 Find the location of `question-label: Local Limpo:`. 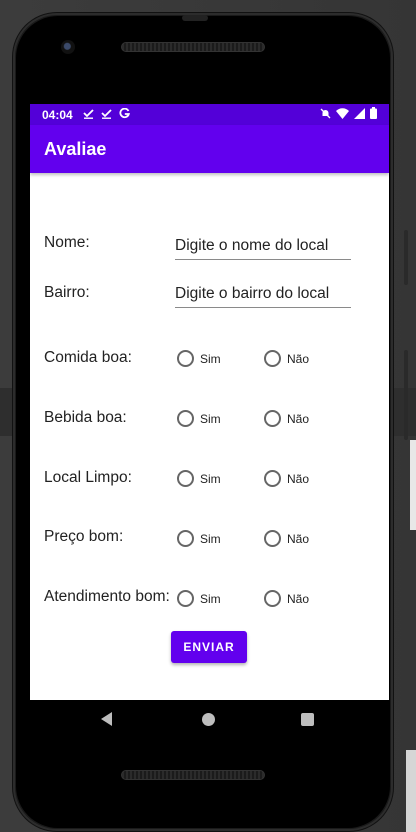

question-label: Local Limpo: is located at coordinates (88, 477).